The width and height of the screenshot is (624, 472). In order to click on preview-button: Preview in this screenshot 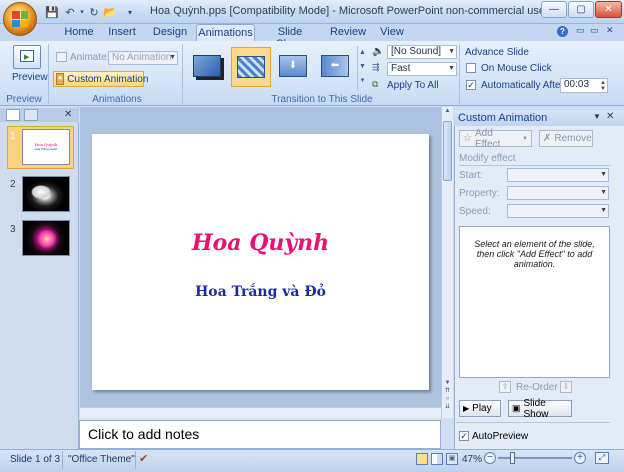, I will do `click(30, 77)`.